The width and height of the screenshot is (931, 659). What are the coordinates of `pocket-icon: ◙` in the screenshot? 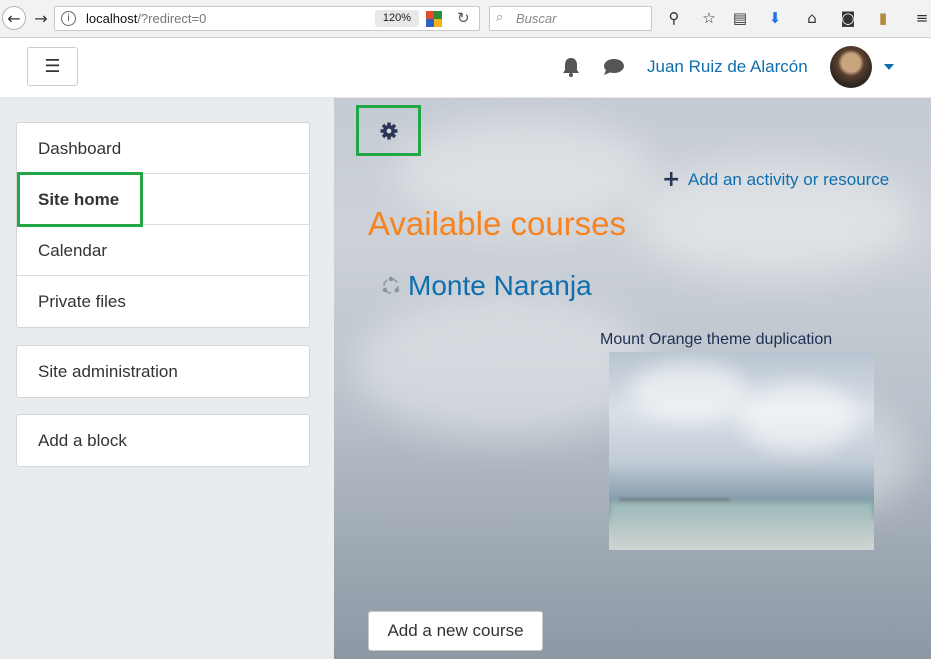 It's located at (848, 18).